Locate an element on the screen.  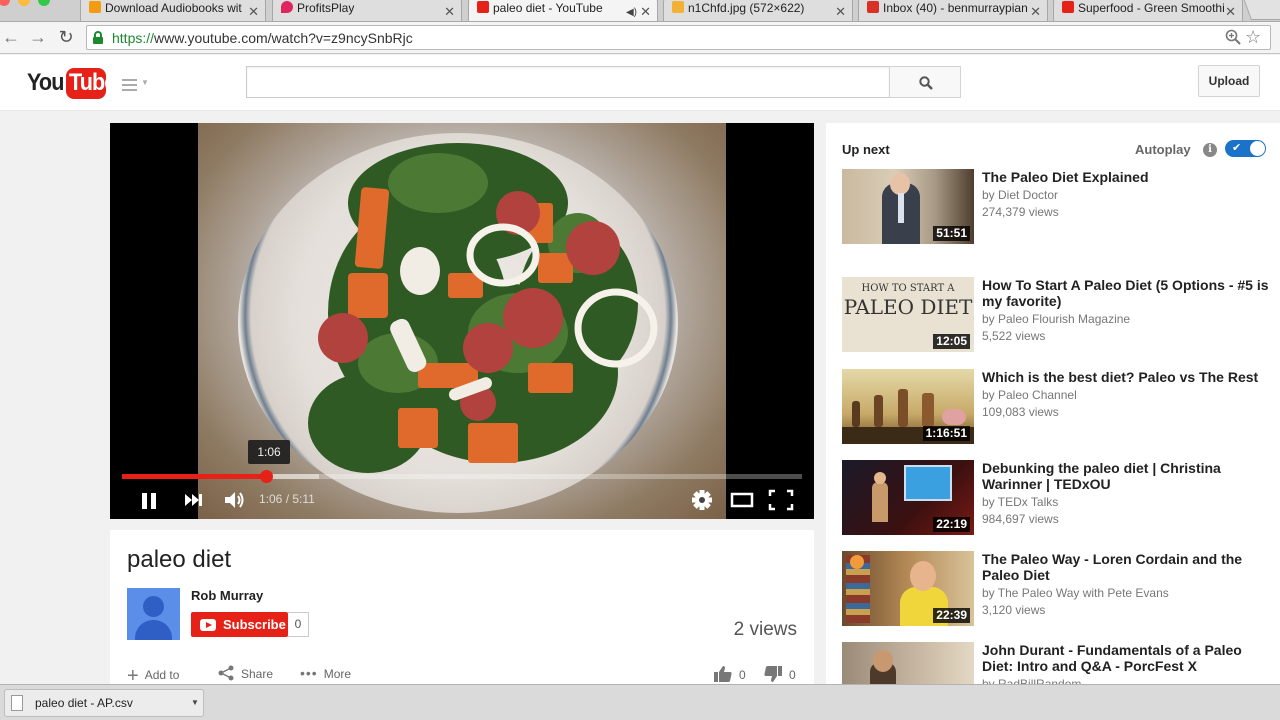
pause-icon is located at coordinates (149, 501).